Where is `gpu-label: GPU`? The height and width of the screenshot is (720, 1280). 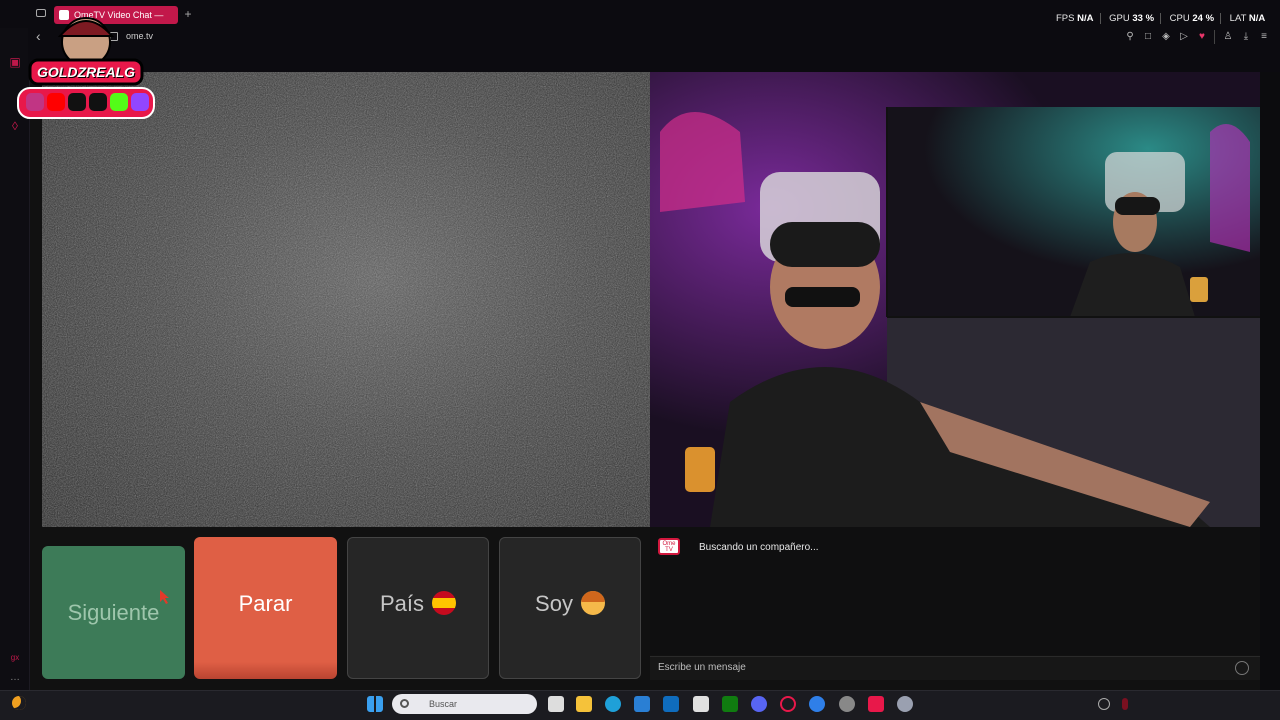 gpu-label: GPU is located at coordinates (1119, 19).